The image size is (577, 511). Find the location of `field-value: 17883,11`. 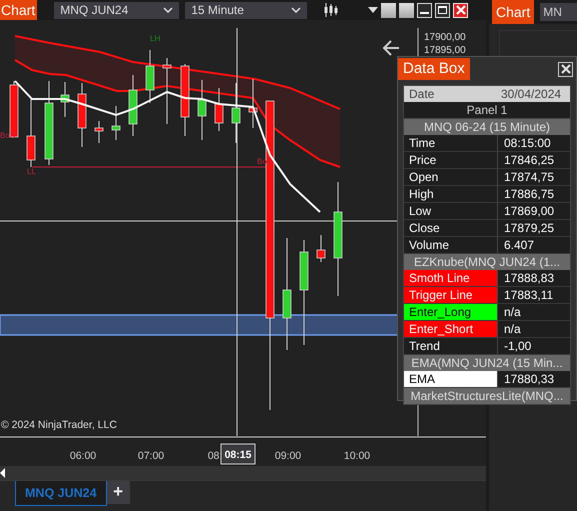

field-value: 17883,11 is located at coordinates (528, 295).